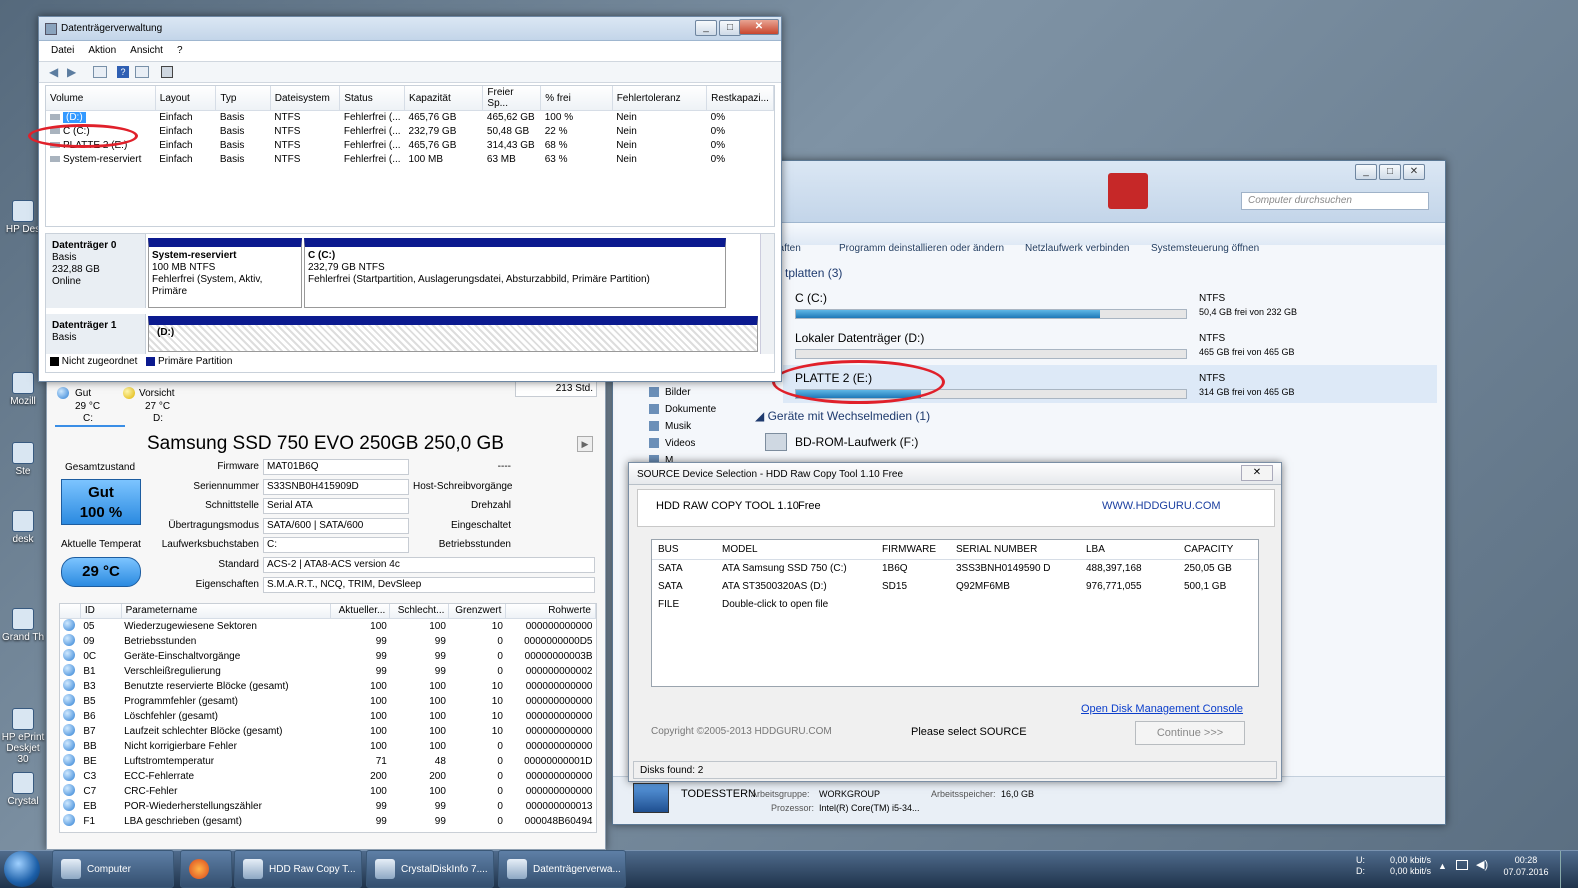 The width and height of the screenshot is (1578, 888). Describe the element at coordinates (146, 50) in the screenshot. I see `menu-item: Ansicht` at that location.